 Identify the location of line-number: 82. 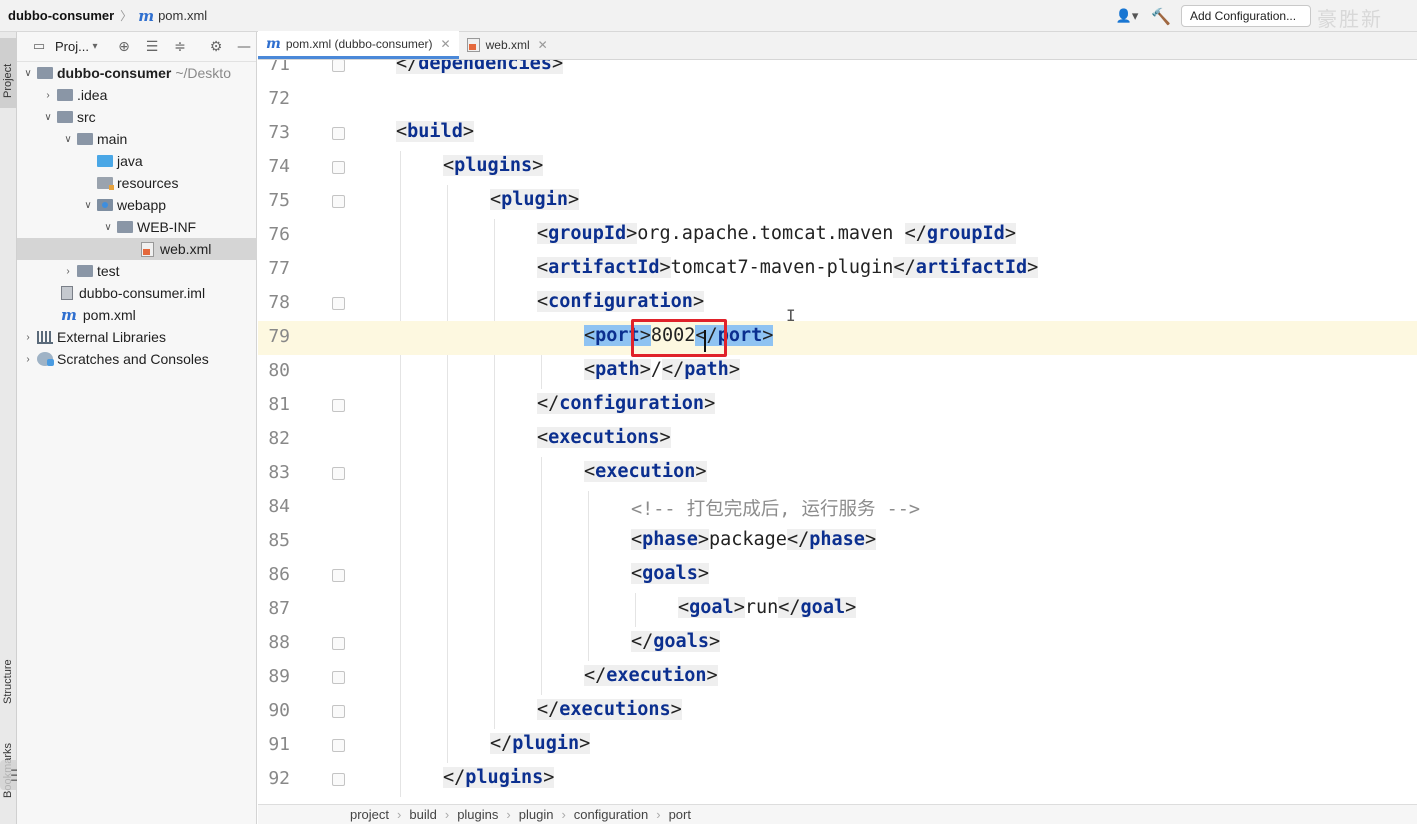
(276, 438).